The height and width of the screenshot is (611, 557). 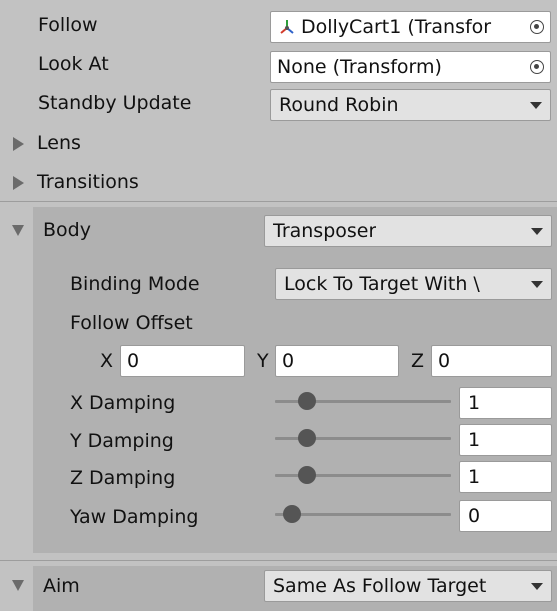 I want to click on lens-foldout: Lens, so click(x=110, y=144).